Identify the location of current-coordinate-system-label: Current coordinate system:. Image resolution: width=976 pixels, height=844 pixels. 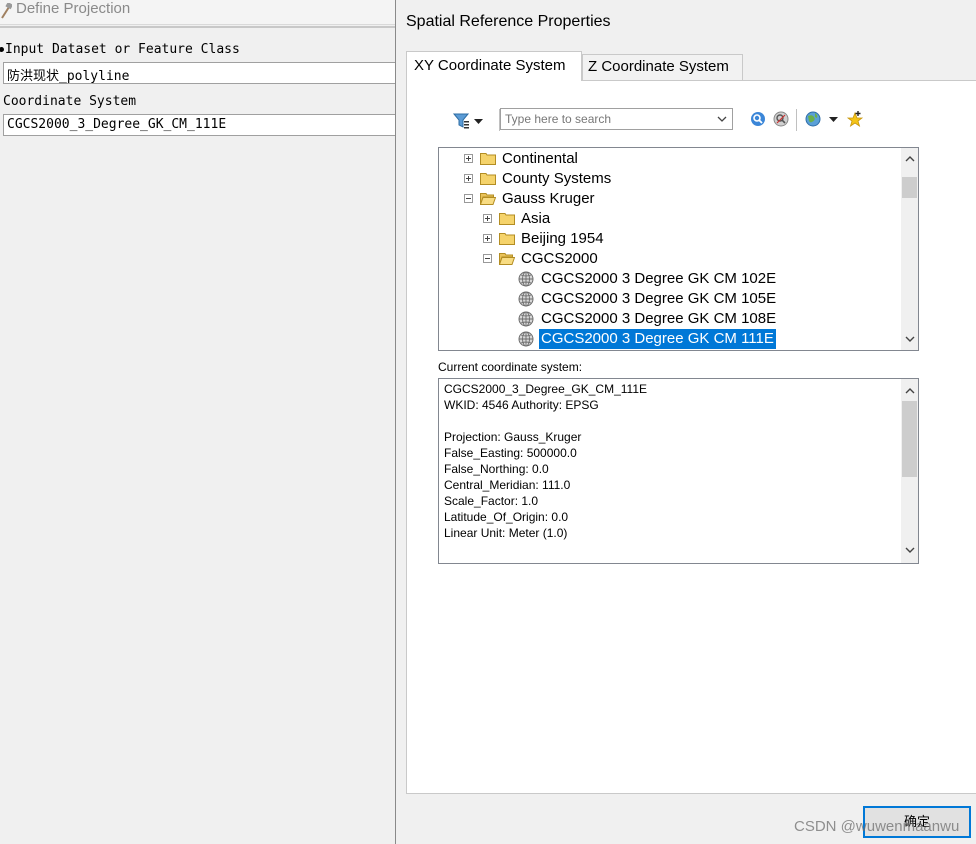
(510, 367).